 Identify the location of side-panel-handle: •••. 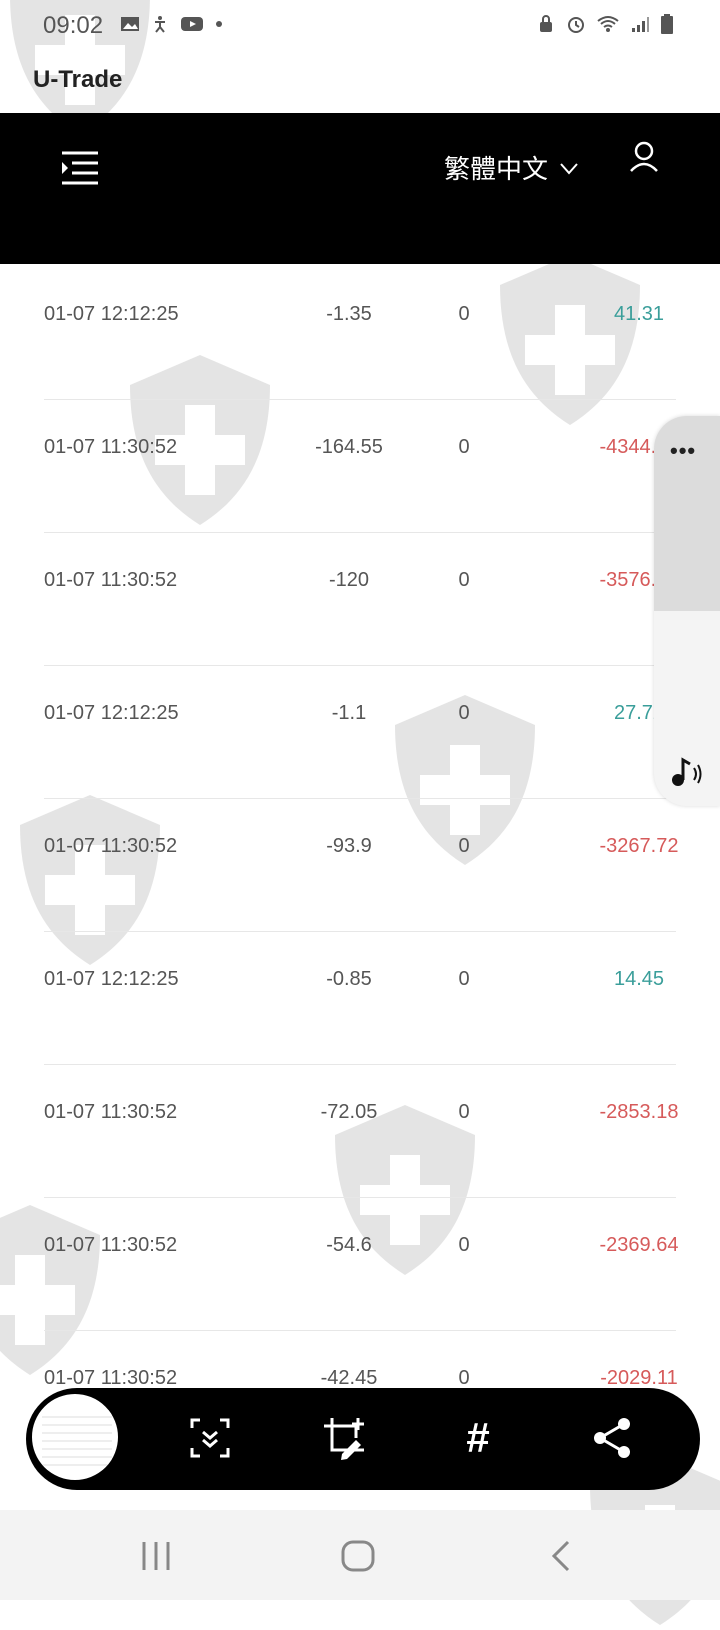
(687, 513).